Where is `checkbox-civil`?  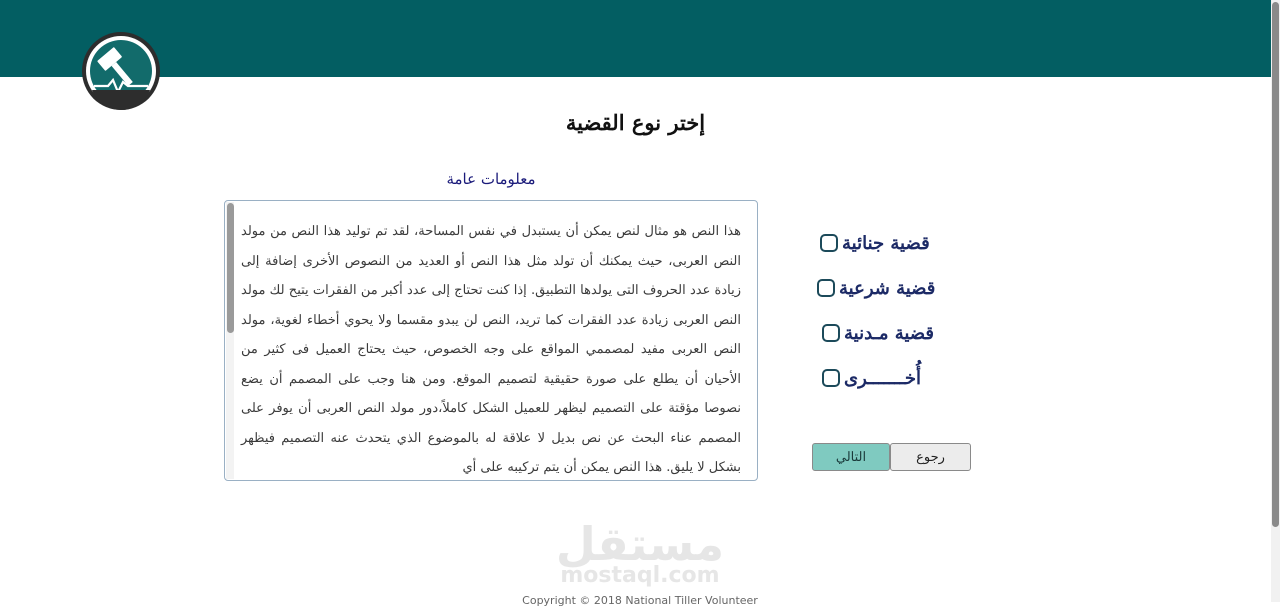
checkbox-civil is located at coordinates (831, 333).